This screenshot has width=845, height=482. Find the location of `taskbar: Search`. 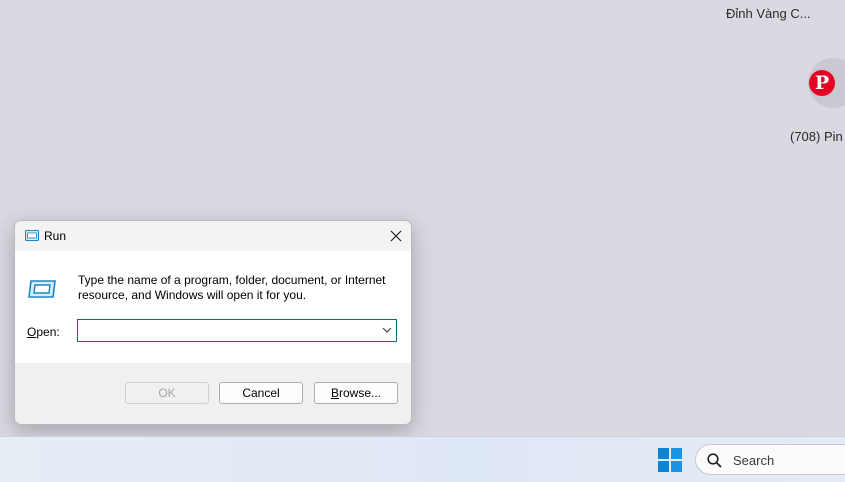

taskbar: Search is located at coordinates (422, 459).